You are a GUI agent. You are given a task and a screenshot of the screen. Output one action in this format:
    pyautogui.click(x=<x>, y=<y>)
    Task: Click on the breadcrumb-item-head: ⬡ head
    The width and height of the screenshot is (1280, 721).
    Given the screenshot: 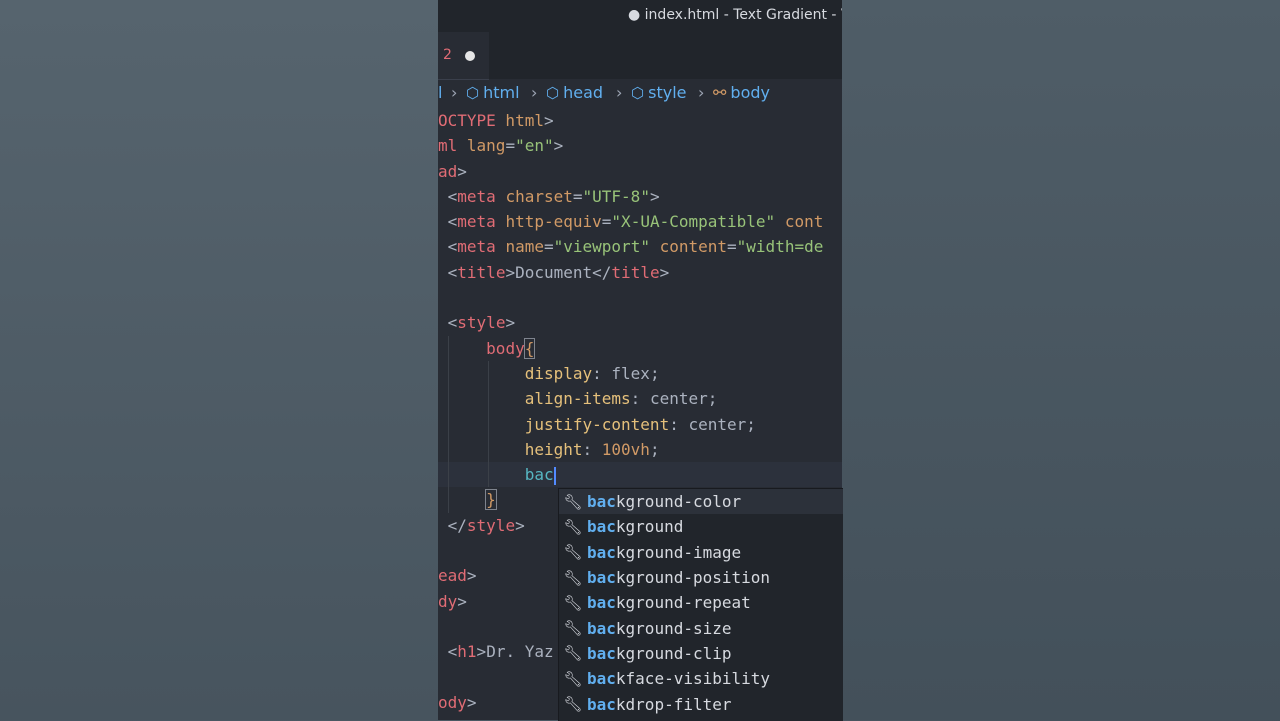 What is the action you would take?
    pyautogui.click(x=574, y=92)
    